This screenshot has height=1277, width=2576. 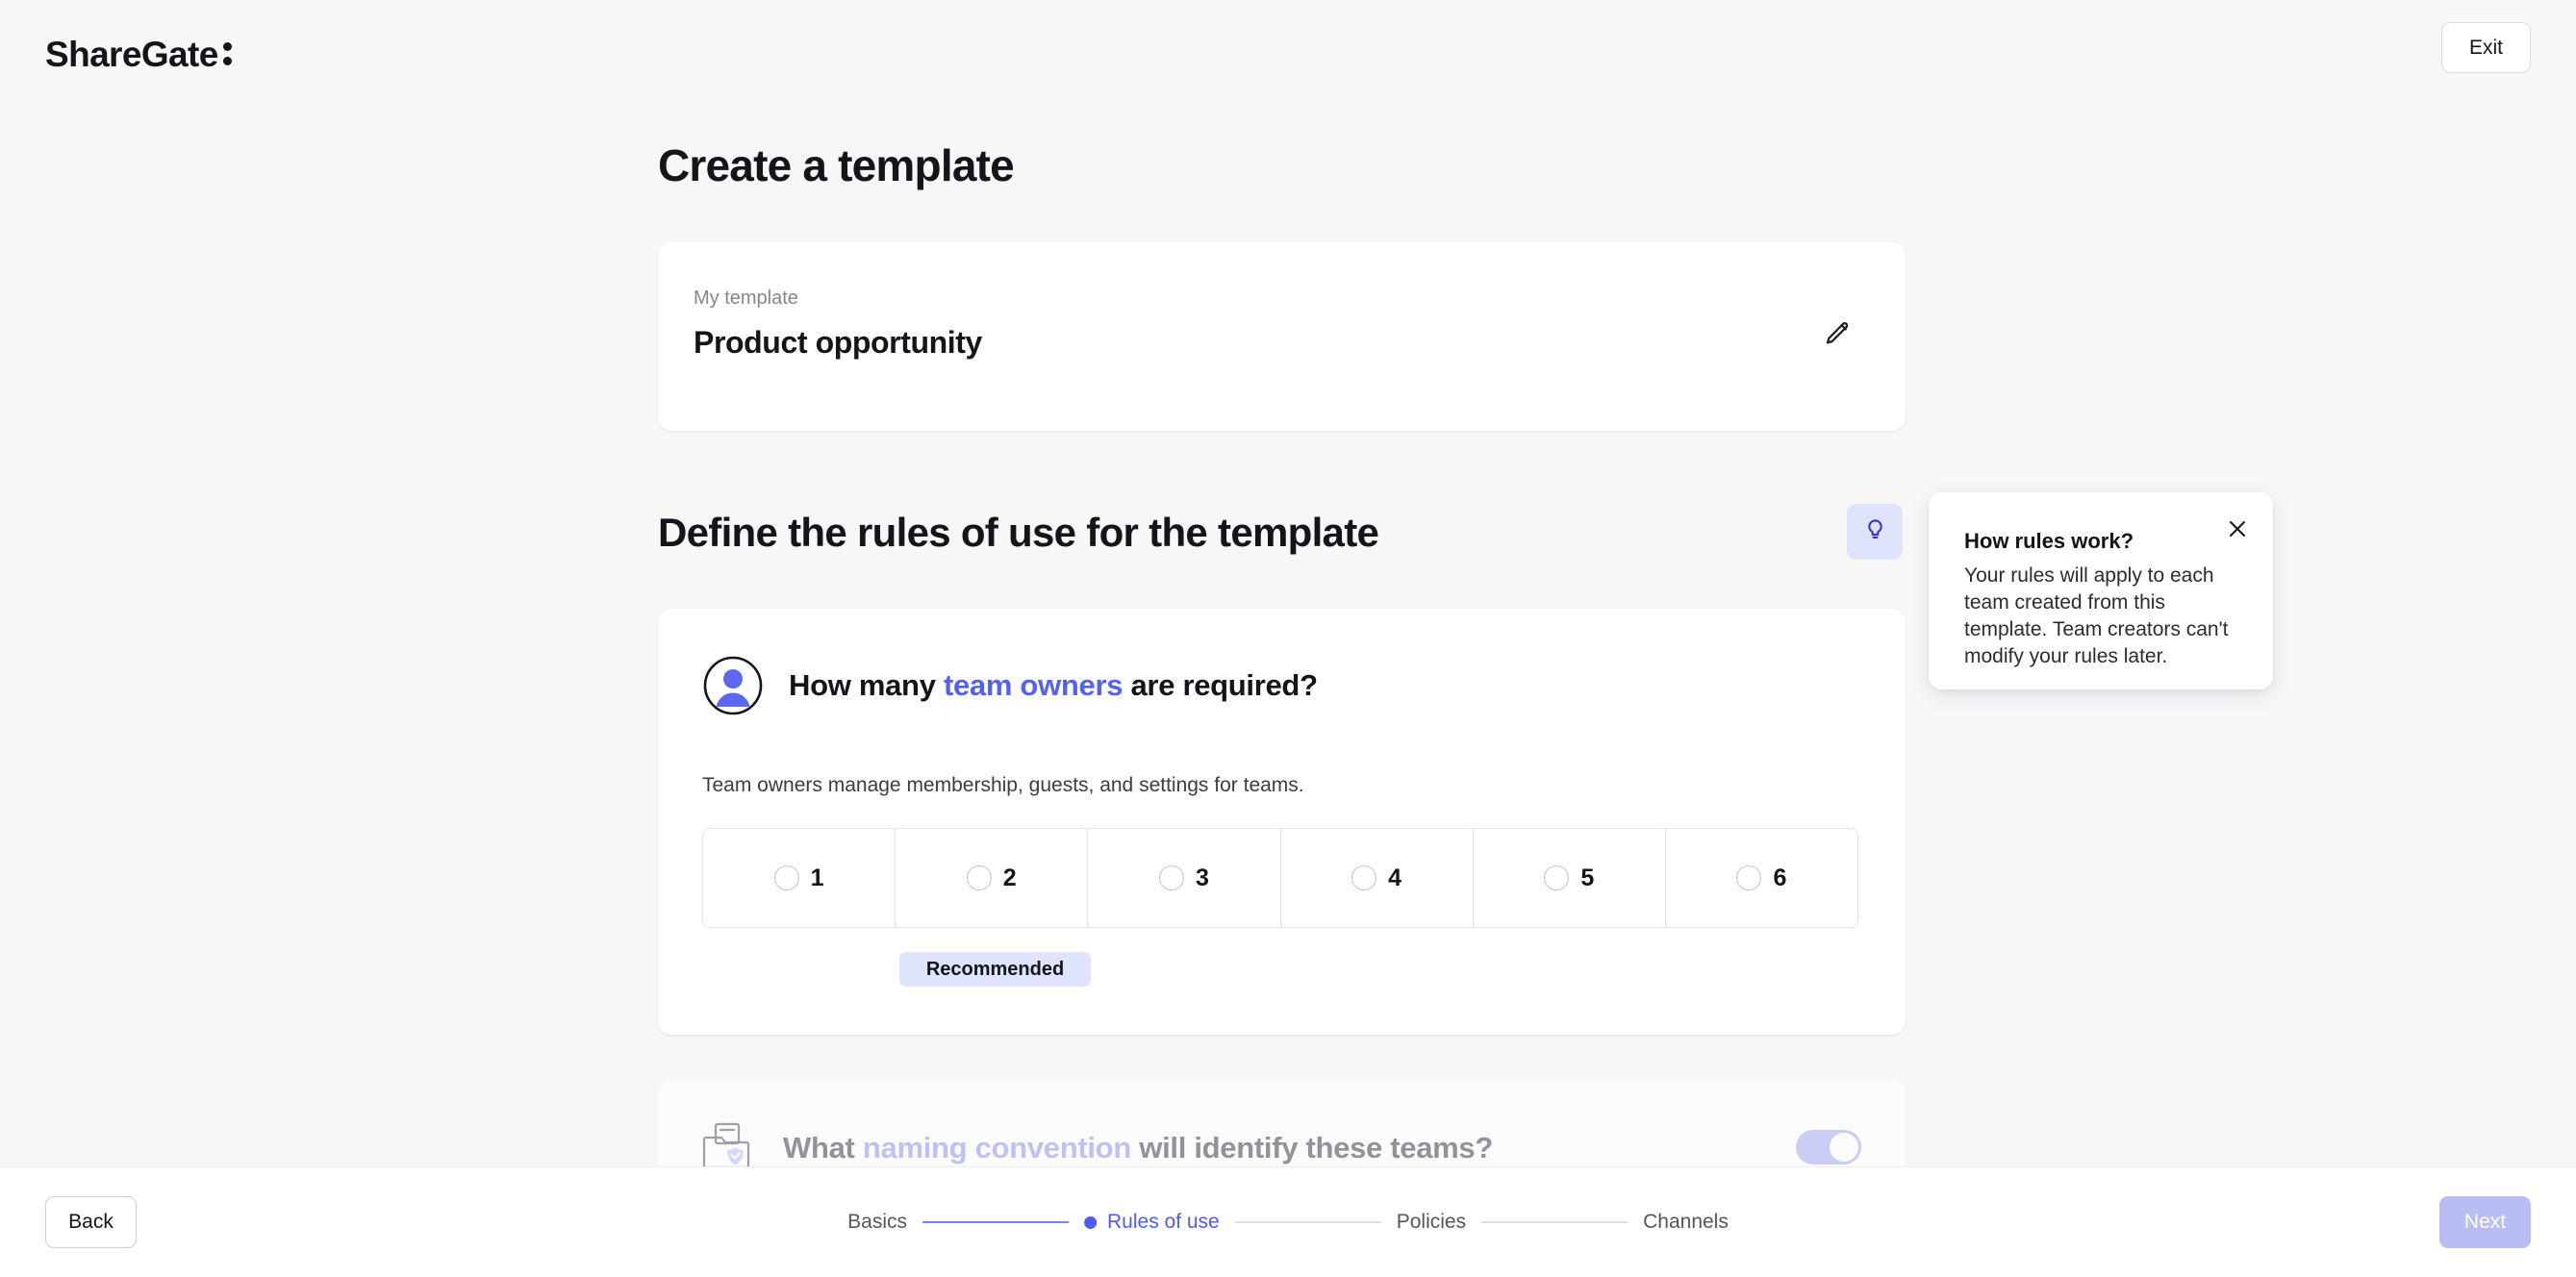 I want to click on option-3: 3, so click(x=1184, y=878).